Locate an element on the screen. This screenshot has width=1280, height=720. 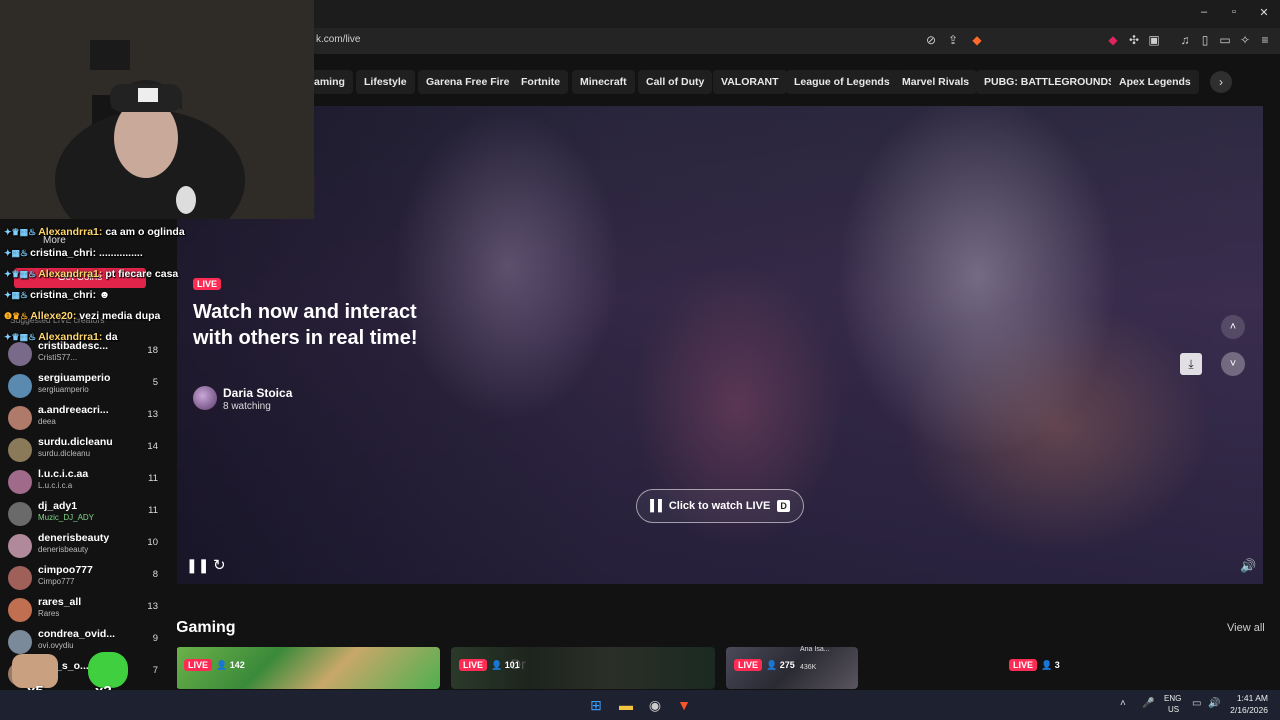
chat-message: ✦♛▦♨ Alexandrra1: pt fiecare casa is located at coordinates (91, 274).